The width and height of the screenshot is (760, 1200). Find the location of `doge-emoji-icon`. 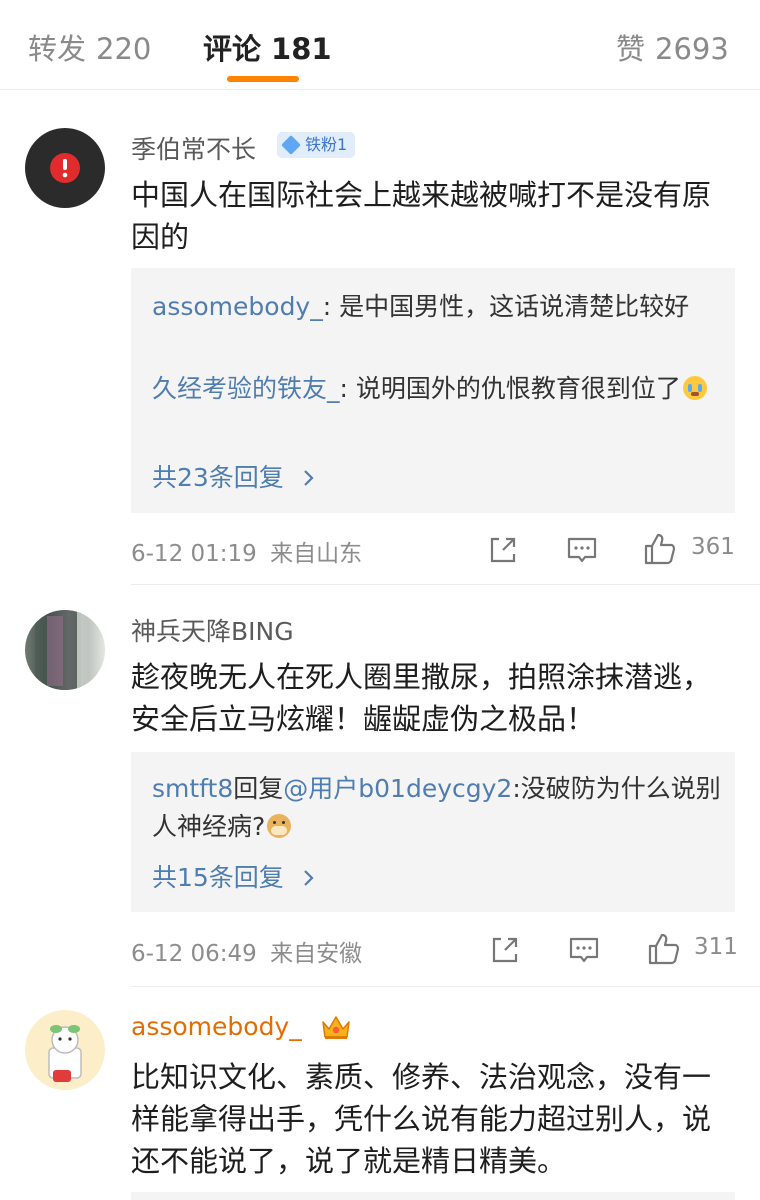

doge-emoji-icon is located at coordinates (279, 826).